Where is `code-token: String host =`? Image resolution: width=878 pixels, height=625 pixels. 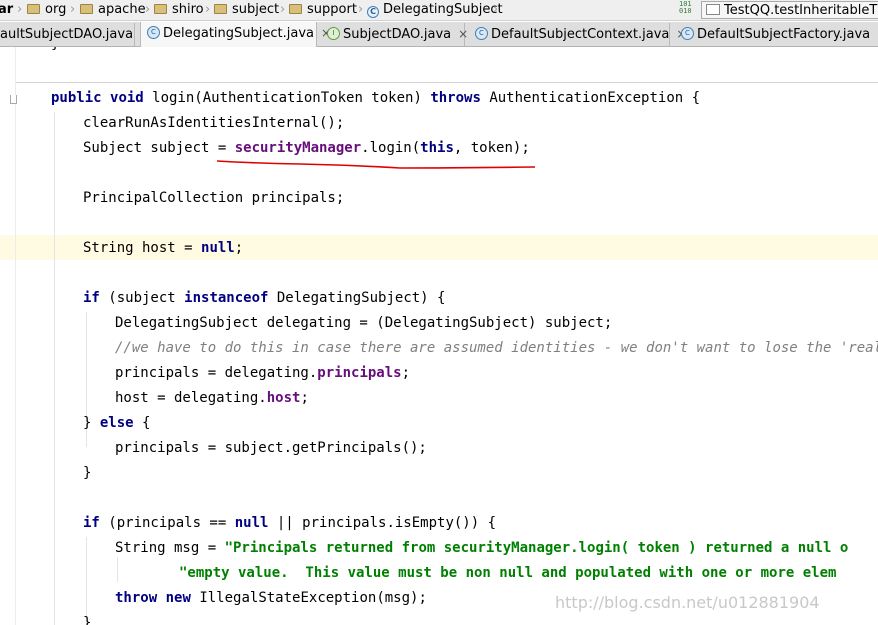
code-token: String host = is located at coordinates (142, 248).